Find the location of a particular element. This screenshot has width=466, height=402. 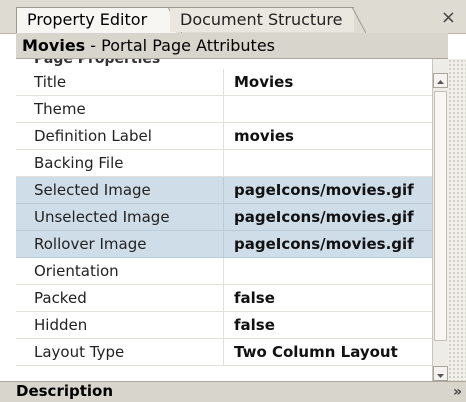

tab-bar: Property Editor Document Structure × is located at coordinates (233, 17).